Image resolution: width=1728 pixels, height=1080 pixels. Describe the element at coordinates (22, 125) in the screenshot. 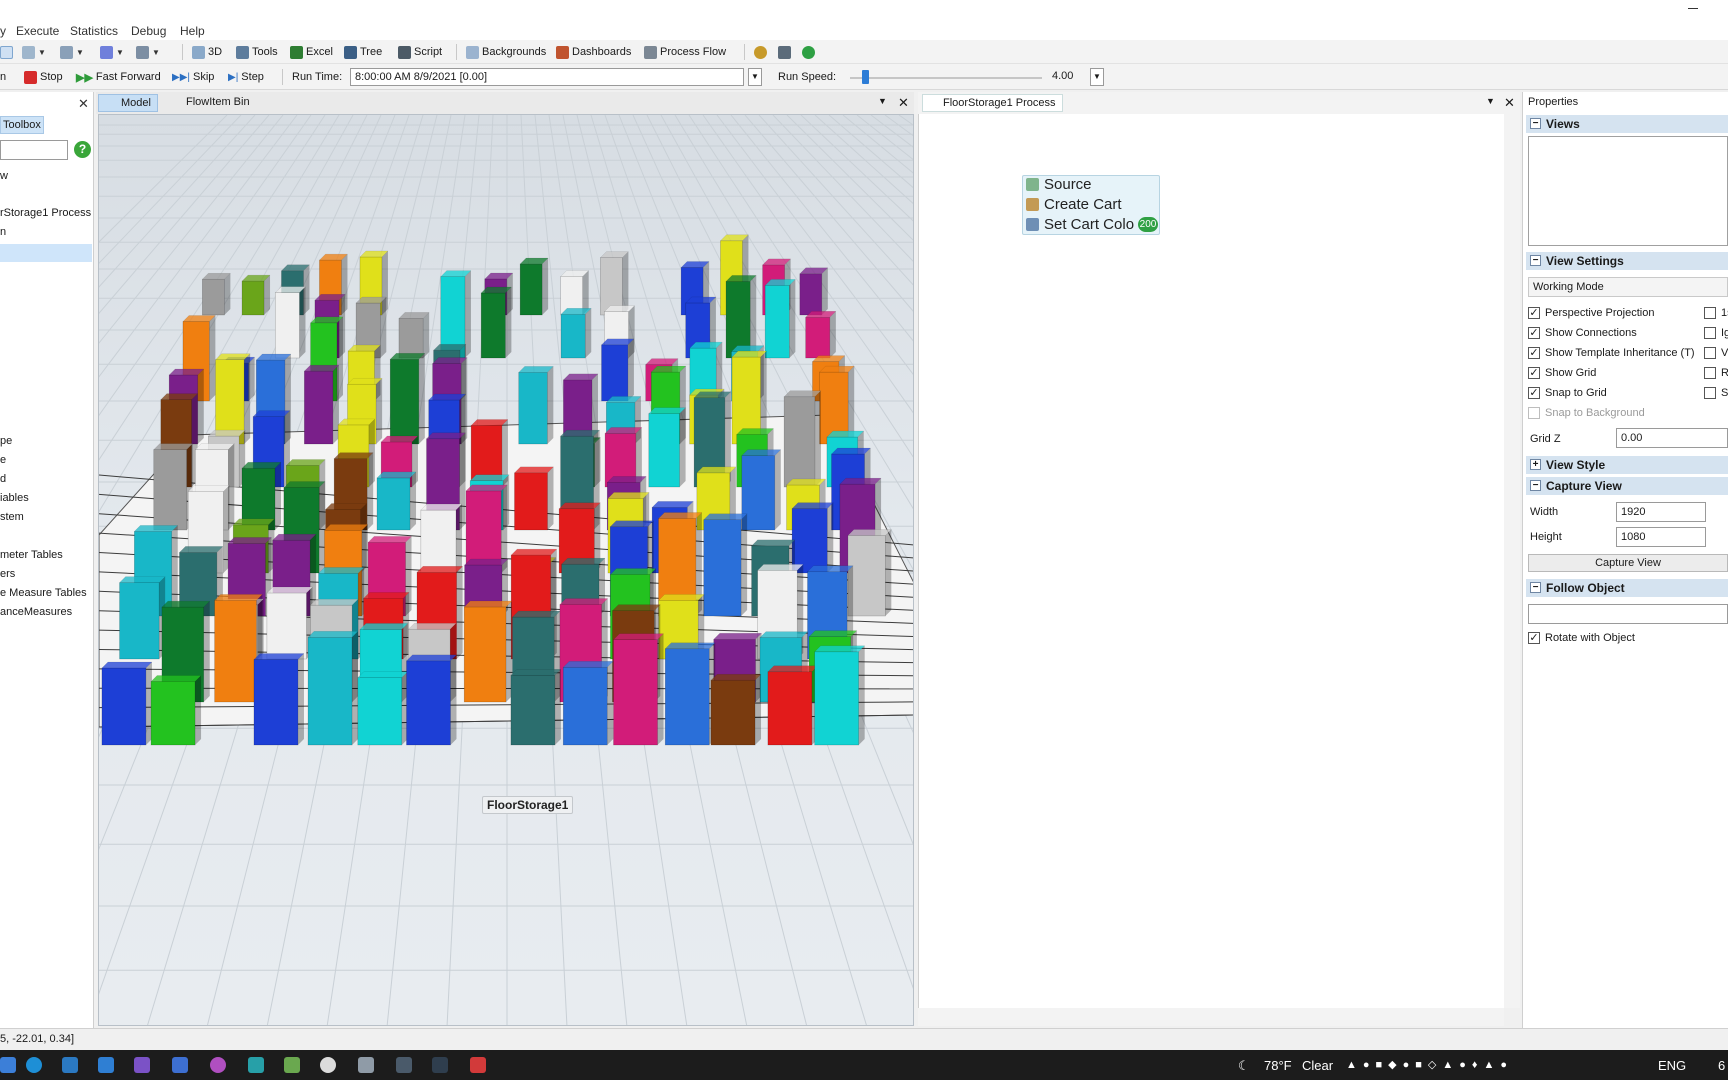

I see `toolbox-tab: Toolbox` at that location.